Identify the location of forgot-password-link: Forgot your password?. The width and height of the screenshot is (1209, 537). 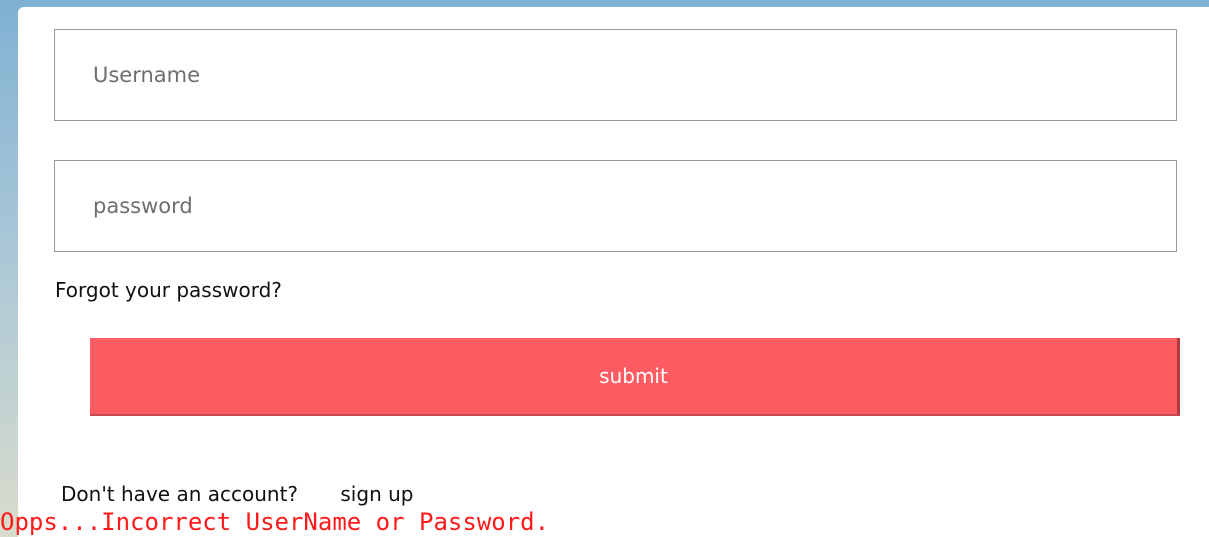
(168, 290).